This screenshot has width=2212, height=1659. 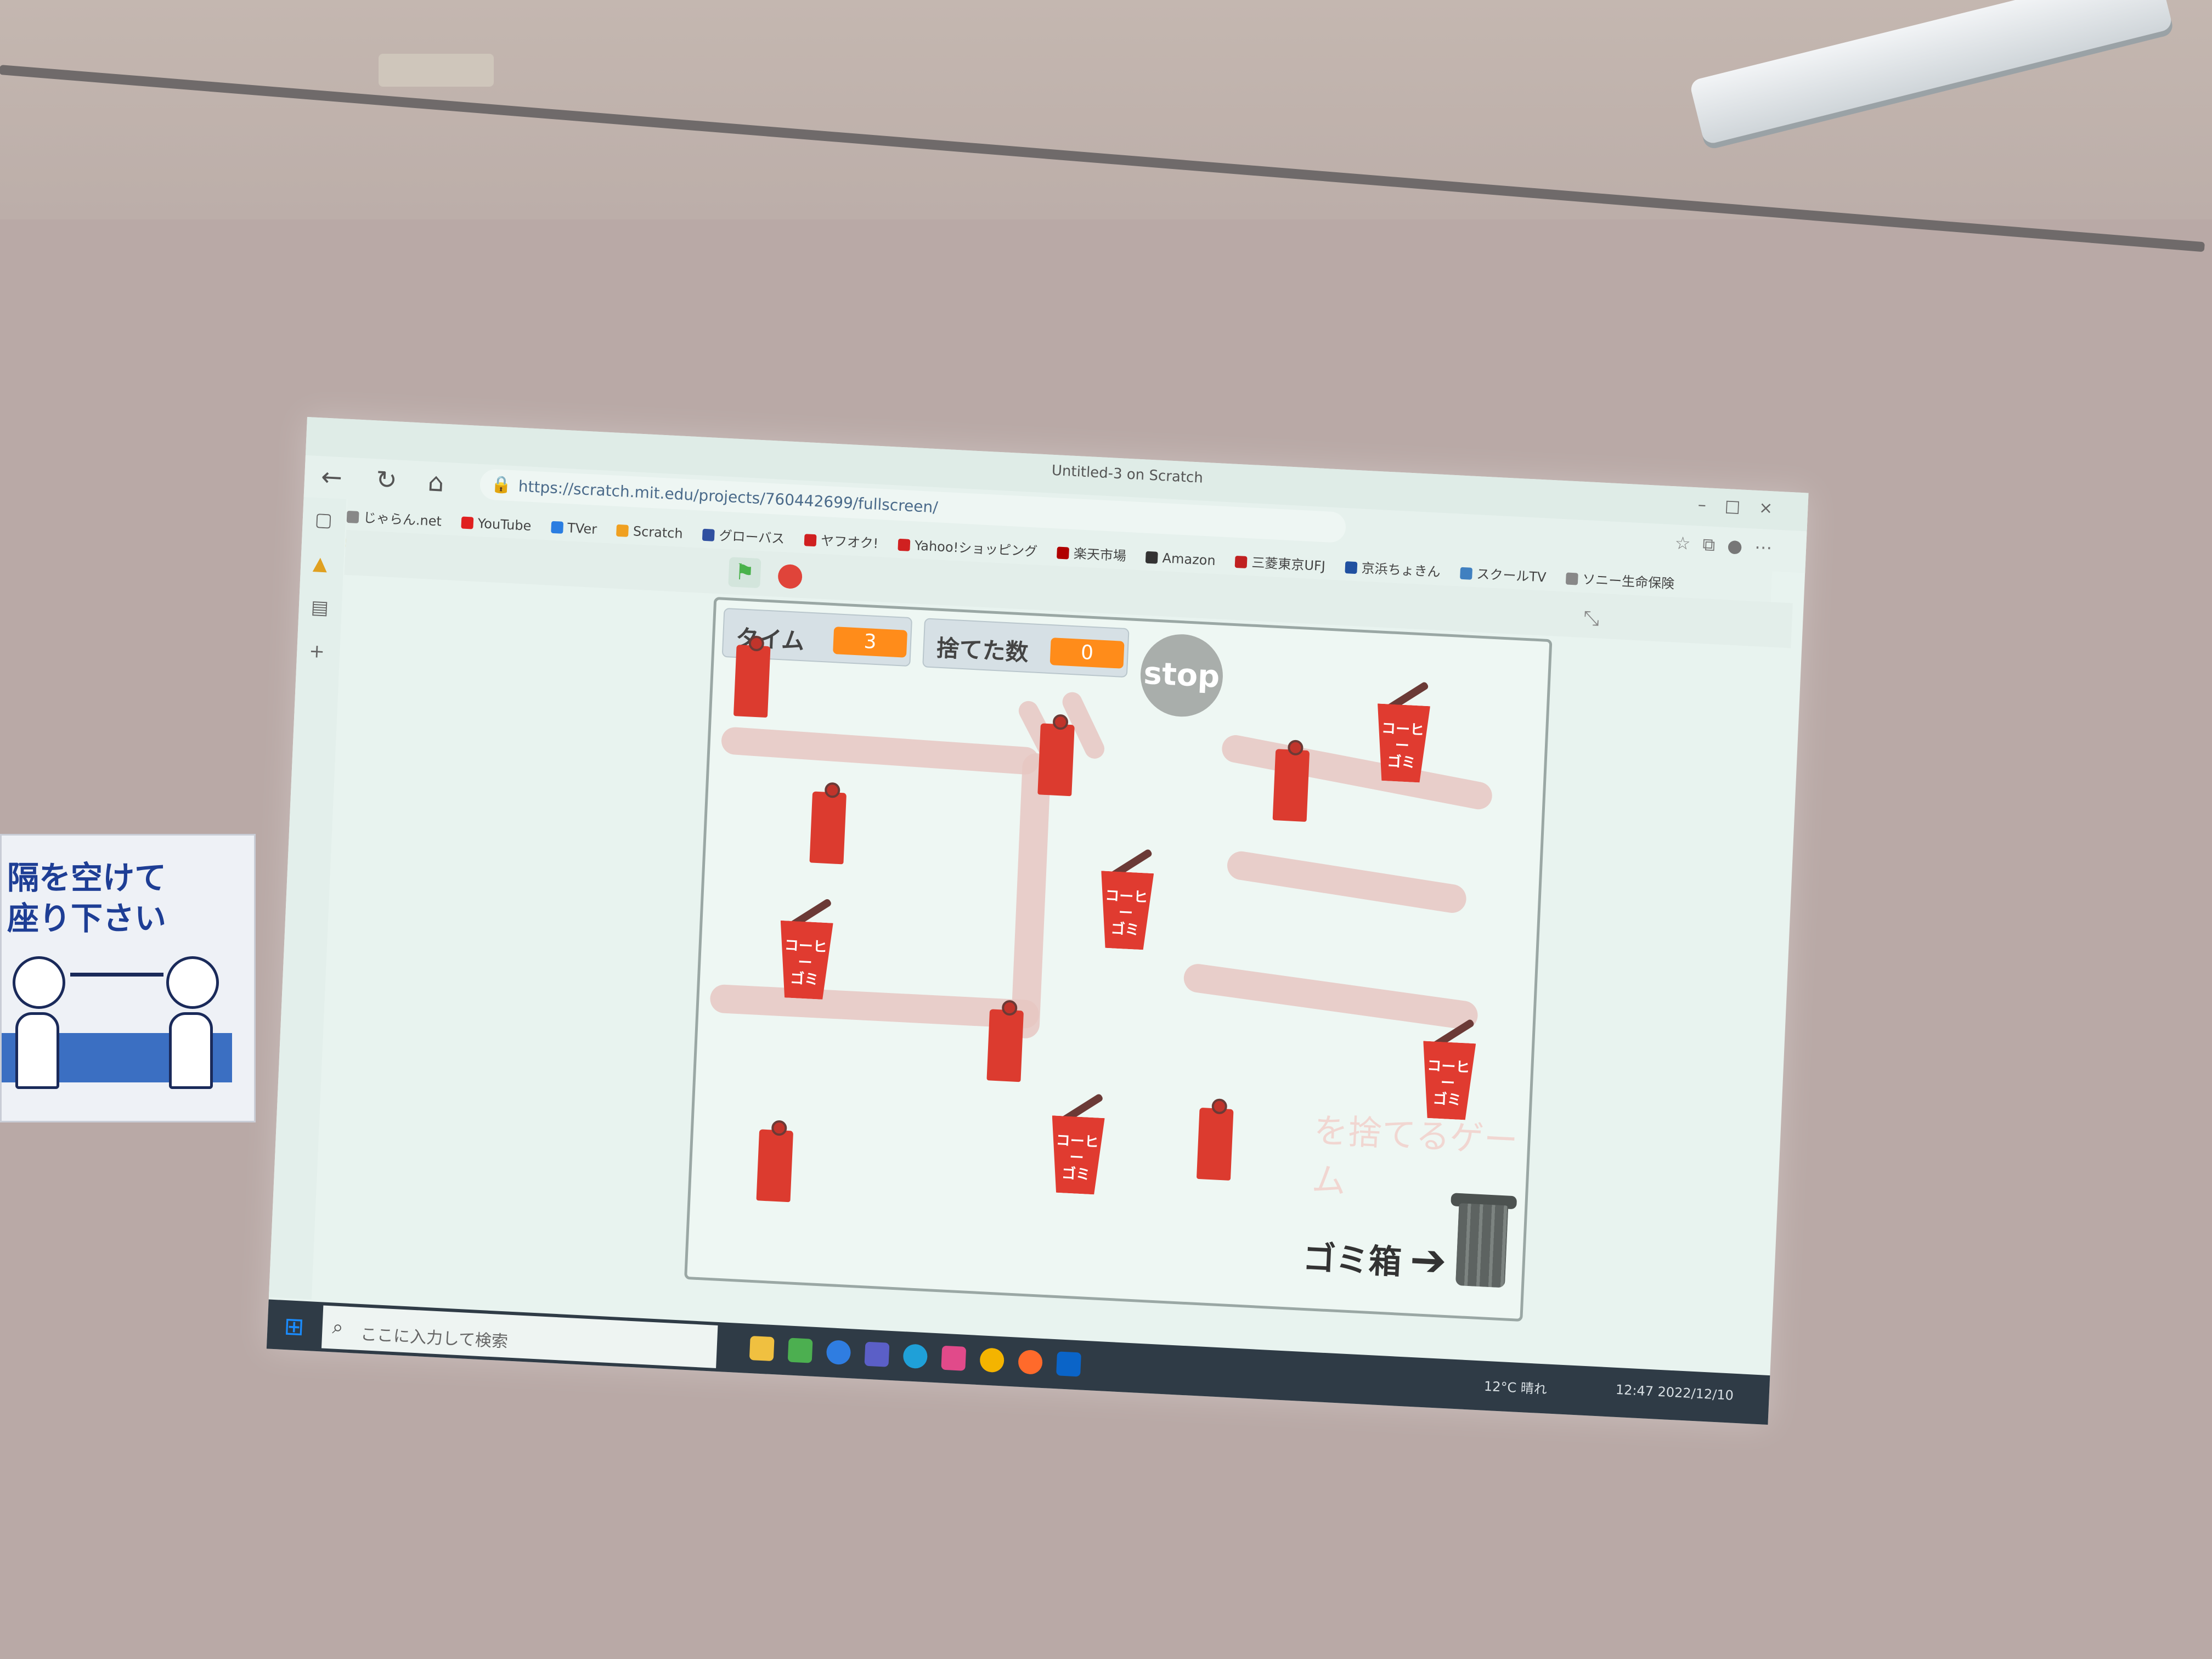 I want to click on taskbar-app-outlook, so click(x=1068, y=1364).